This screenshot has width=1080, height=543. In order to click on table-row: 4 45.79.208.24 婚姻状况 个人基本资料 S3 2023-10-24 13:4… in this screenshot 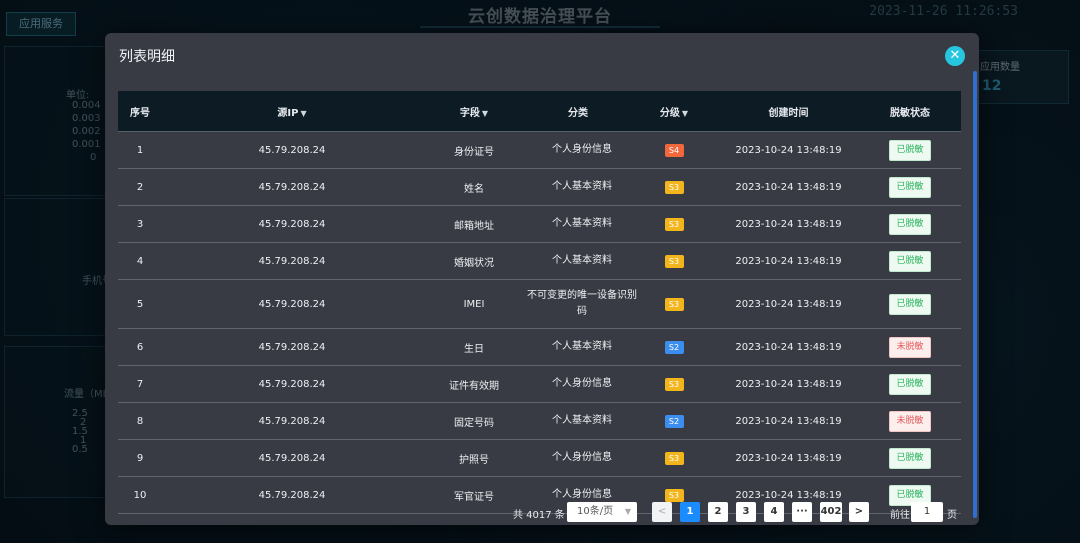, I will do `click(539, 261)`.